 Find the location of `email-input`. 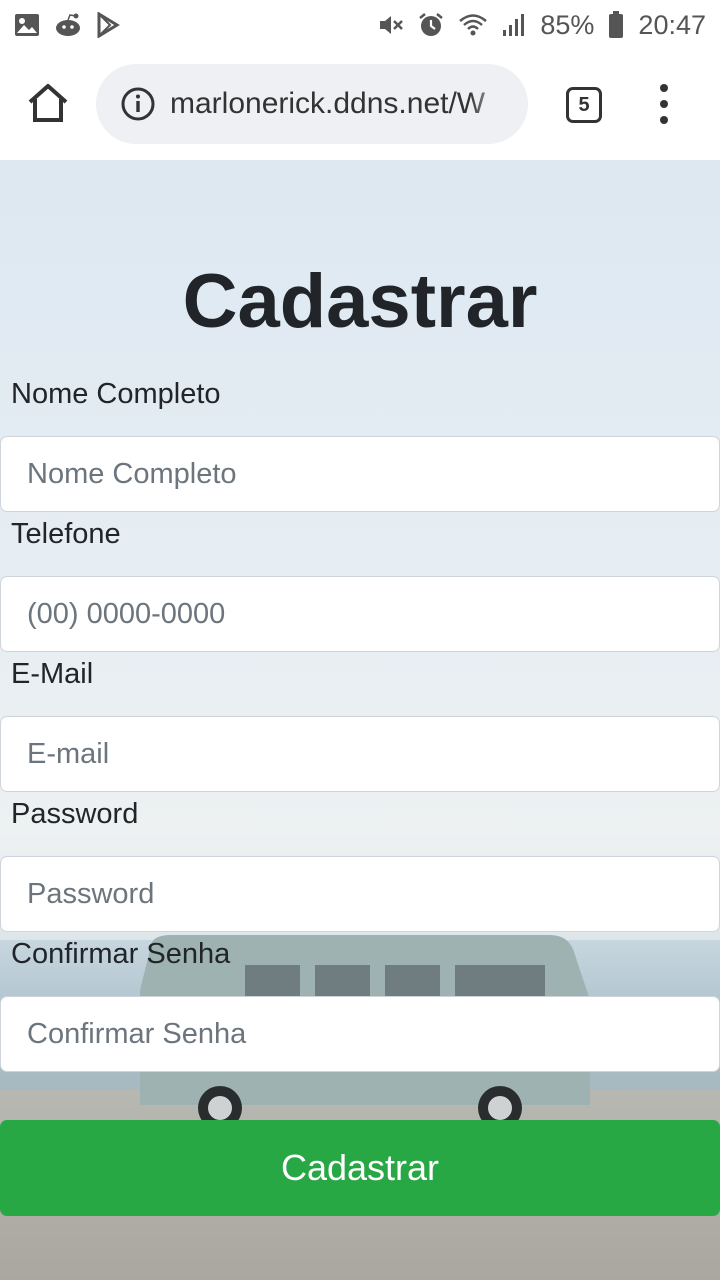

email-input is located at coordinates (360, 754).